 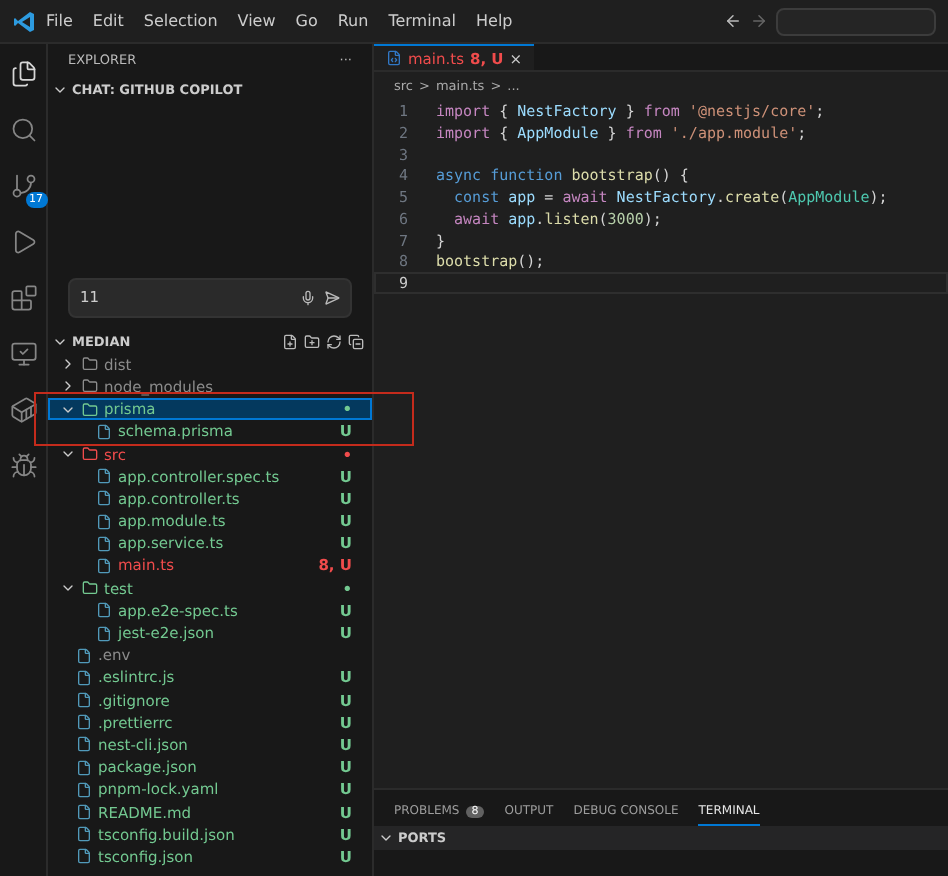 What do you see at coordinates (332, 297) in the screenshot?
I see `send-icon` at bounding box center [332, 297].